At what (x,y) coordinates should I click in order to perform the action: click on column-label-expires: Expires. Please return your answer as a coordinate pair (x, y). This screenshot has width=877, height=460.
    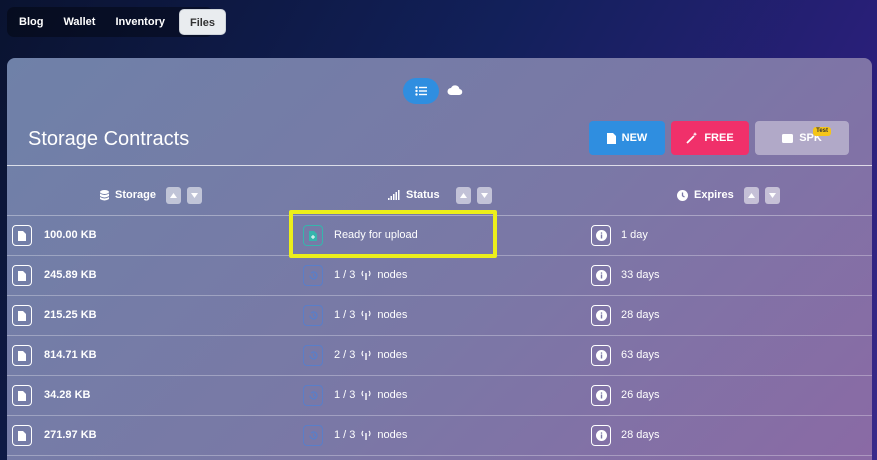
    Looking at the image, I should click on (714, 195).